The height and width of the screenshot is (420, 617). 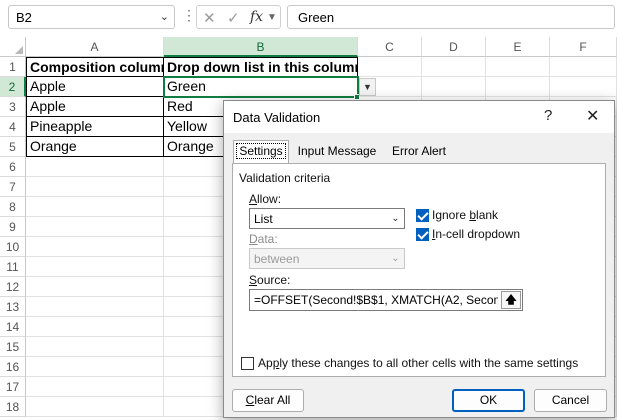 What do you see at coordinates (592, 116) in the screenshot?
I see `close-icon: ✕` at bounding box center [592, 116].